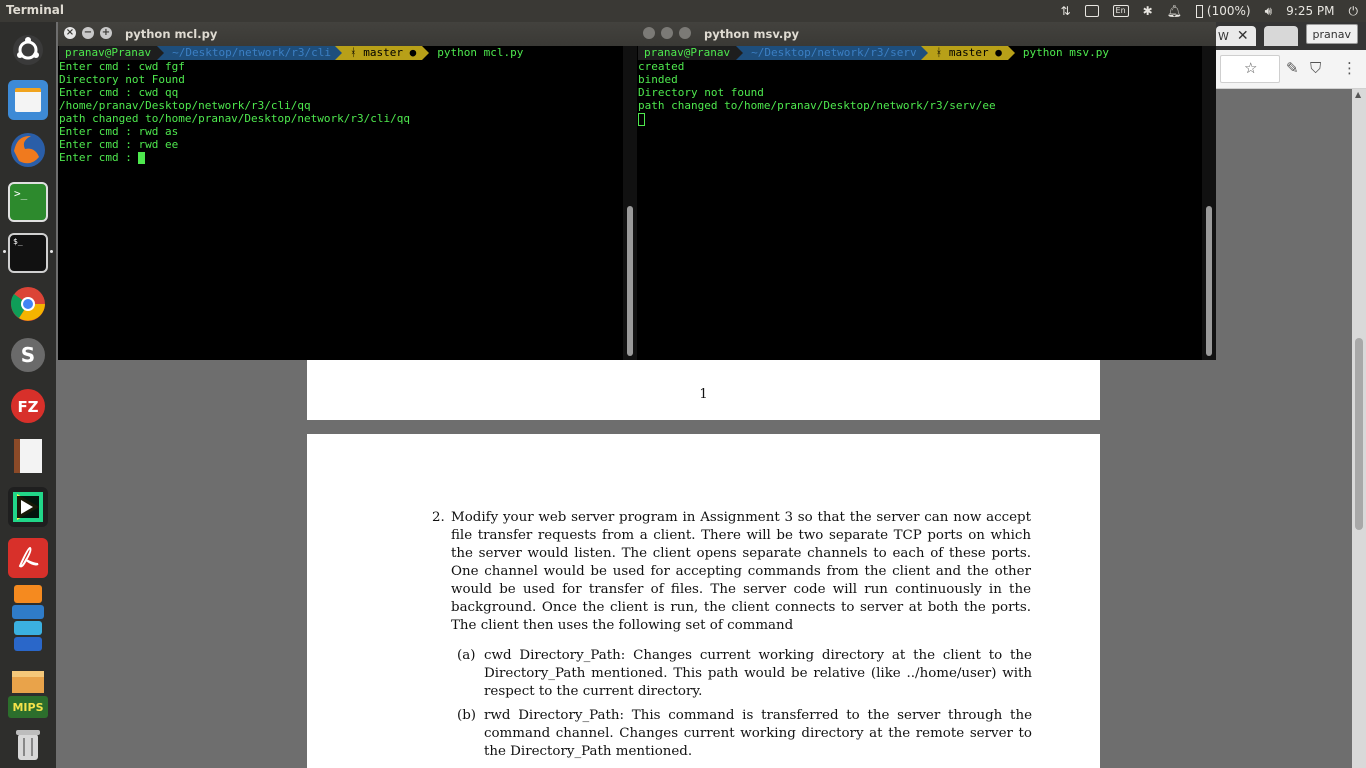  What do you see at coordinates (28, 558) in the screenshot?
I see `acrobat-icon` at bounding box center [28, 558].